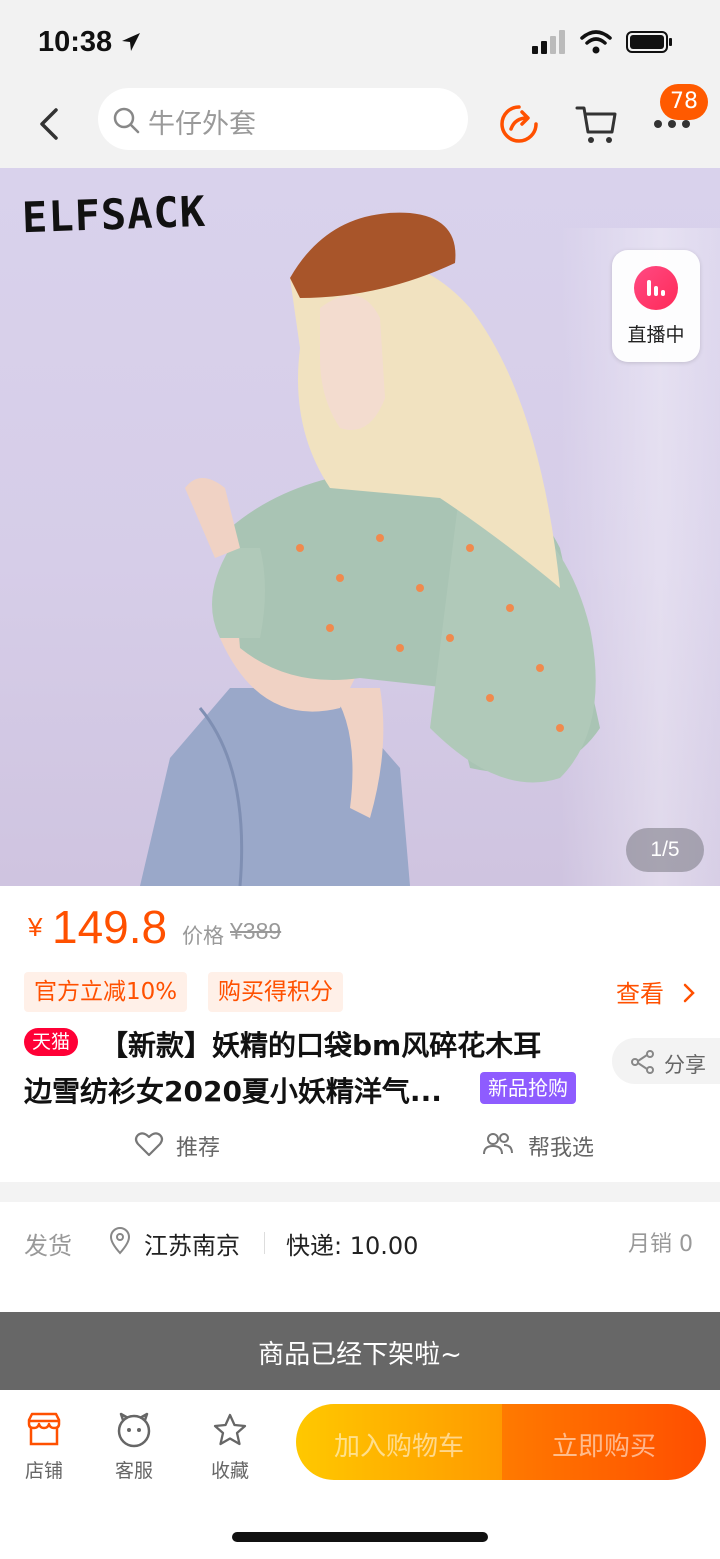  I want to click on nav-header: 牛仔外套 78, so click(360, 126).